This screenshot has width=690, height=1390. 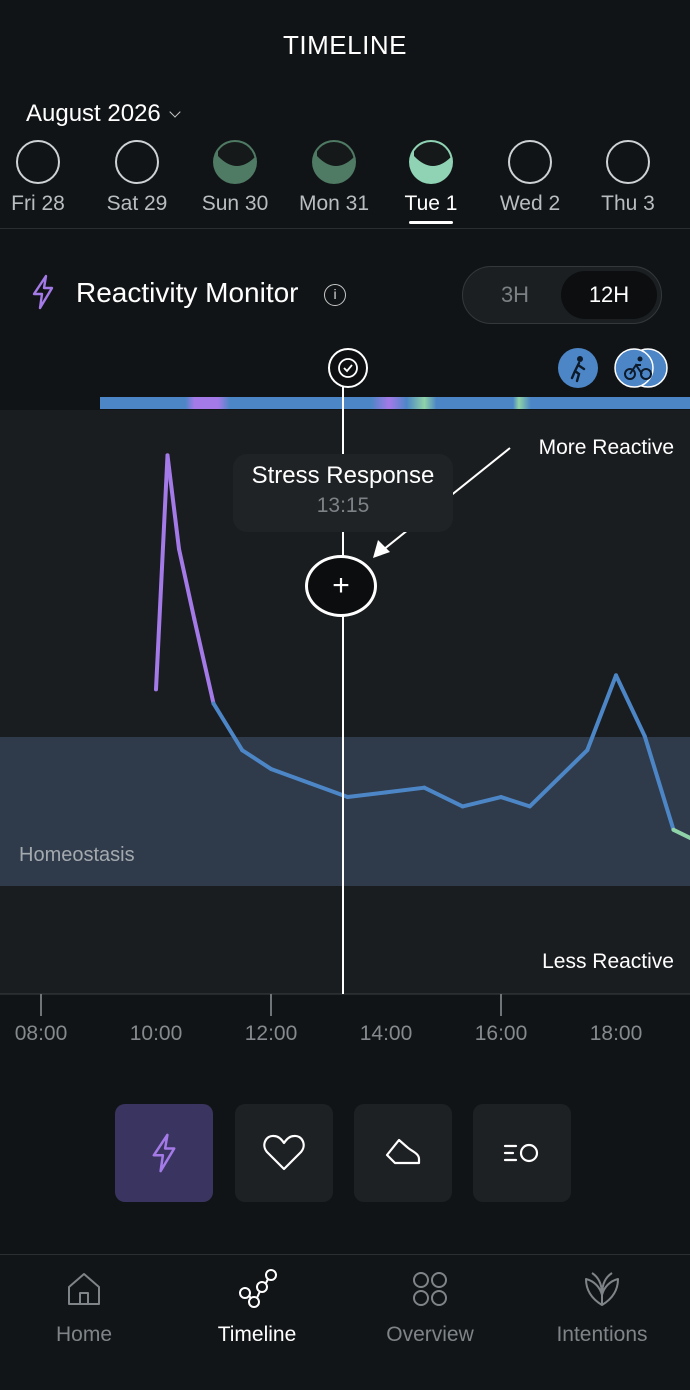 I want to click on day-label: Sat 29, so click(x=137, y=203).